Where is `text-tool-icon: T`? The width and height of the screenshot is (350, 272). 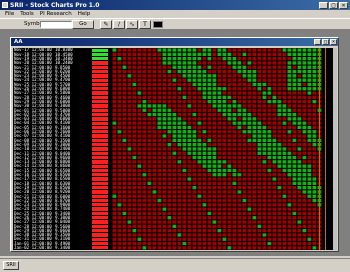 text-tool-icon: T is located at coordinates (145, 24).